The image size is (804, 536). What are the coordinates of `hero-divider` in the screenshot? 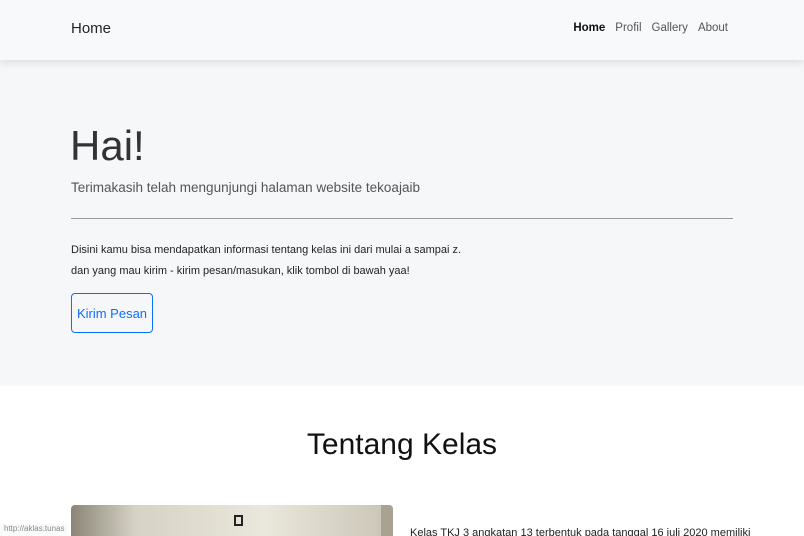 It's located at (402, 218).